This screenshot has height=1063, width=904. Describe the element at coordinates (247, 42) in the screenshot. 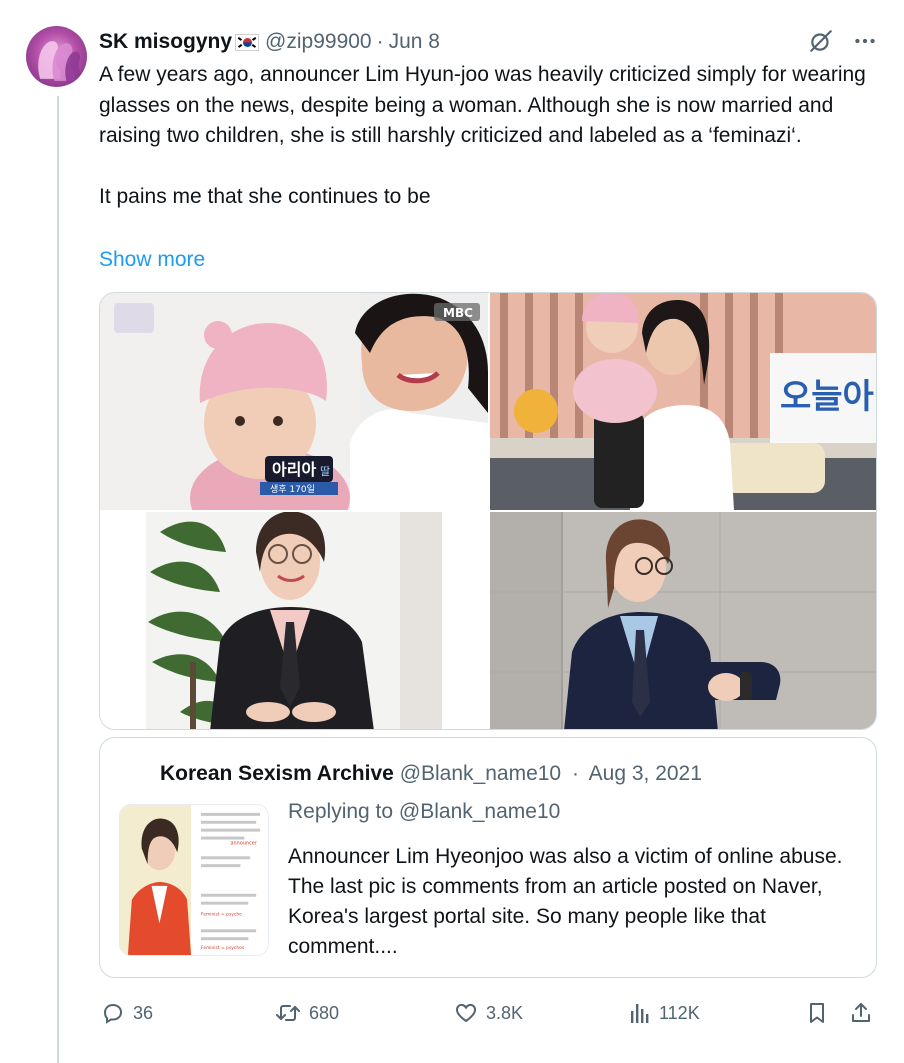

I see `south-korea-flag-icon` at that location.